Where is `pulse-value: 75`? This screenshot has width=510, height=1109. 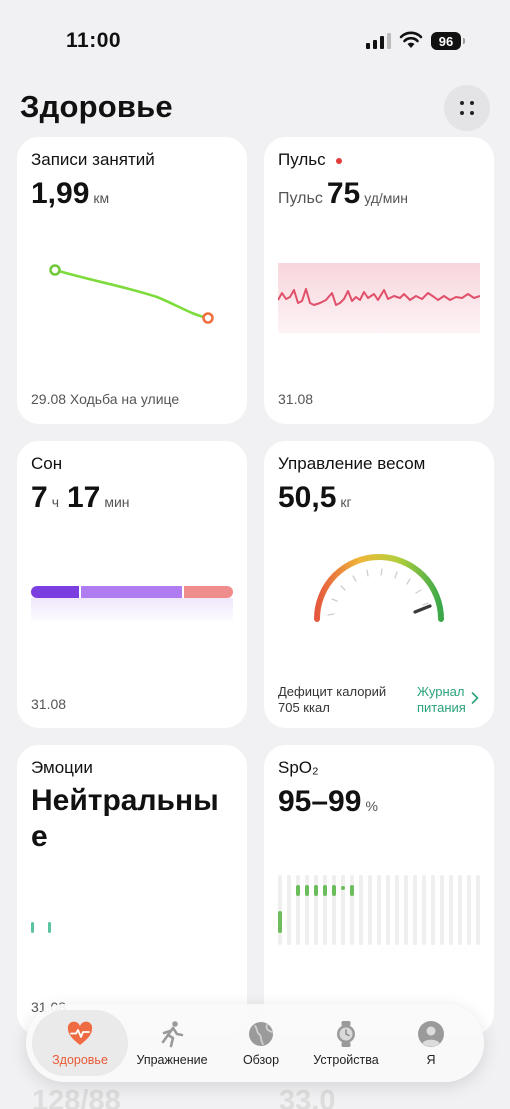
pulse-value: 75 is located at coordinates (343, 193).